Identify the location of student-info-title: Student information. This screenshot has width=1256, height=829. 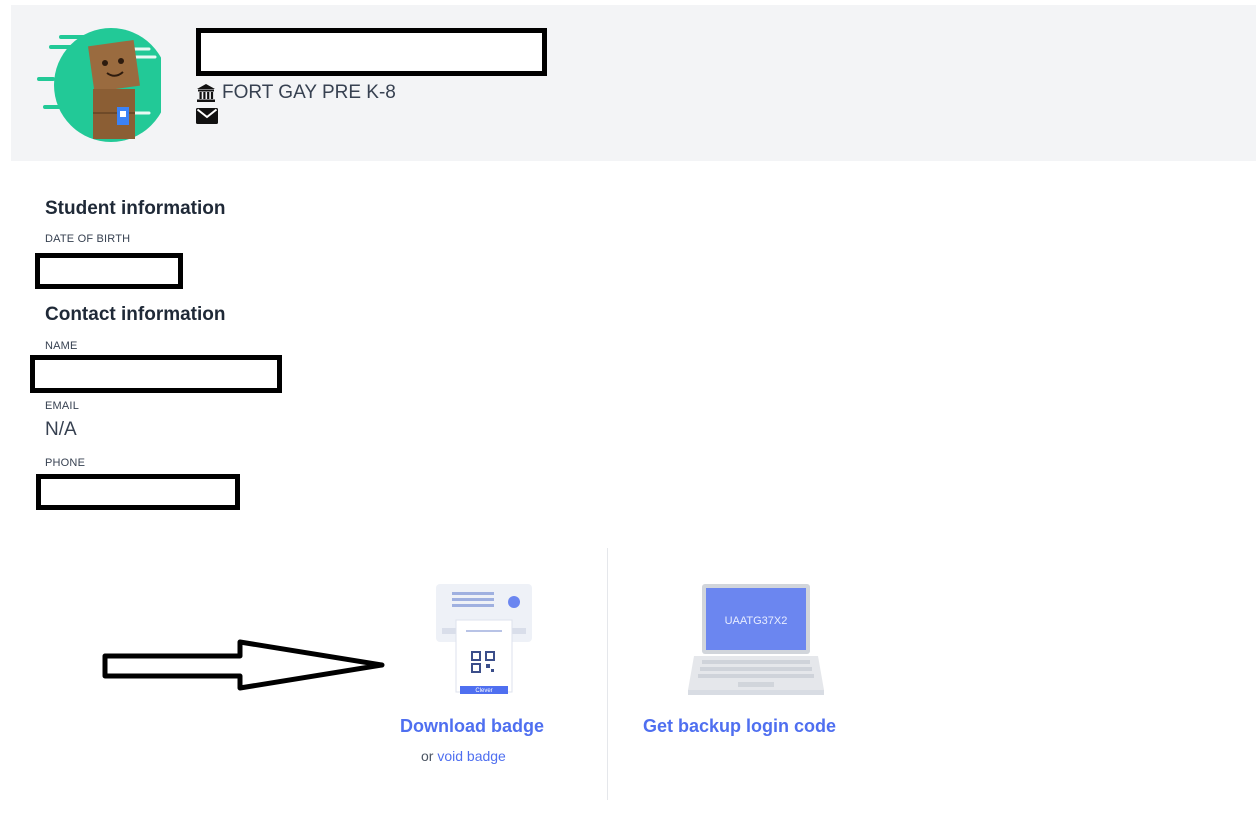
(135, 208).